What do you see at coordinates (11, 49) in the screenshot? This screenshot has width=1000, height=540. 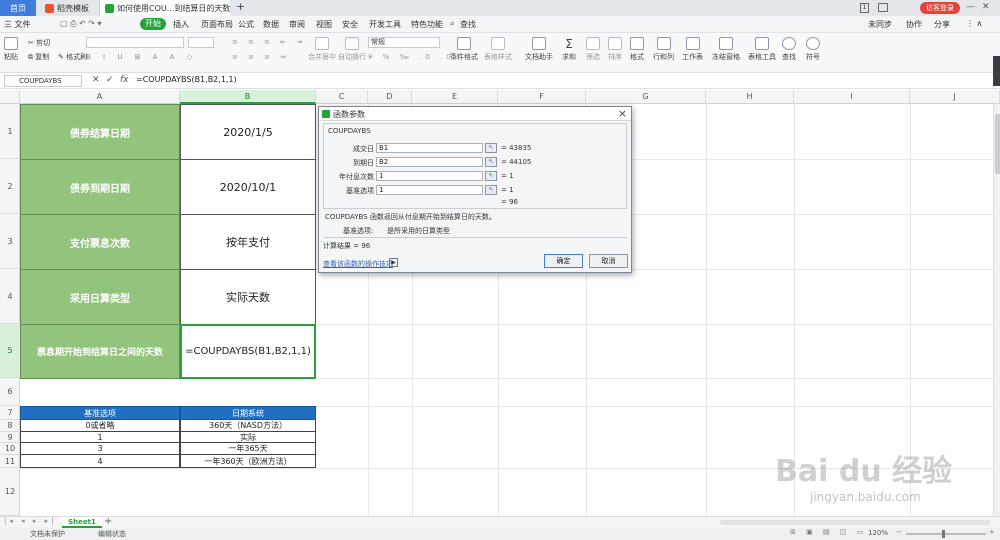 I see `paste-button: 粘贴` at bounding box center [11, 49].